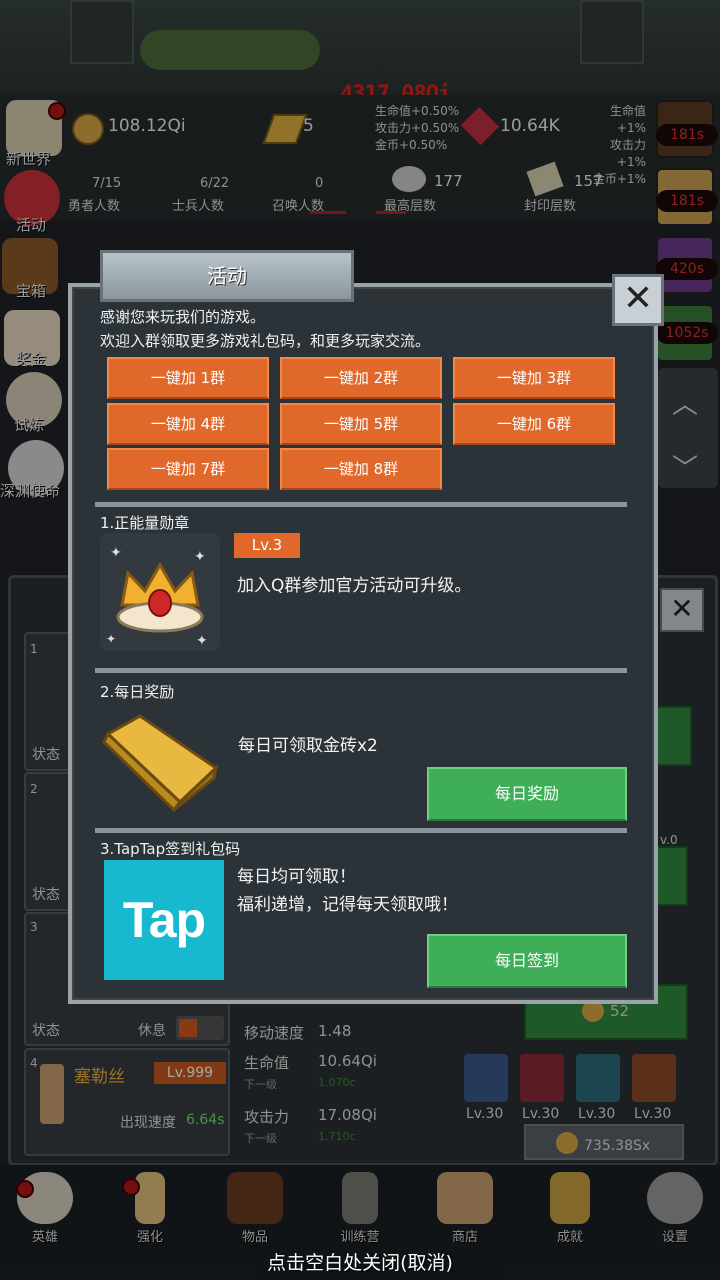 Image resolution: width=720 pixels, height=1280 pixels. I want to click on section-3-desc-1: 每日均可领取！, so click(296, 877).